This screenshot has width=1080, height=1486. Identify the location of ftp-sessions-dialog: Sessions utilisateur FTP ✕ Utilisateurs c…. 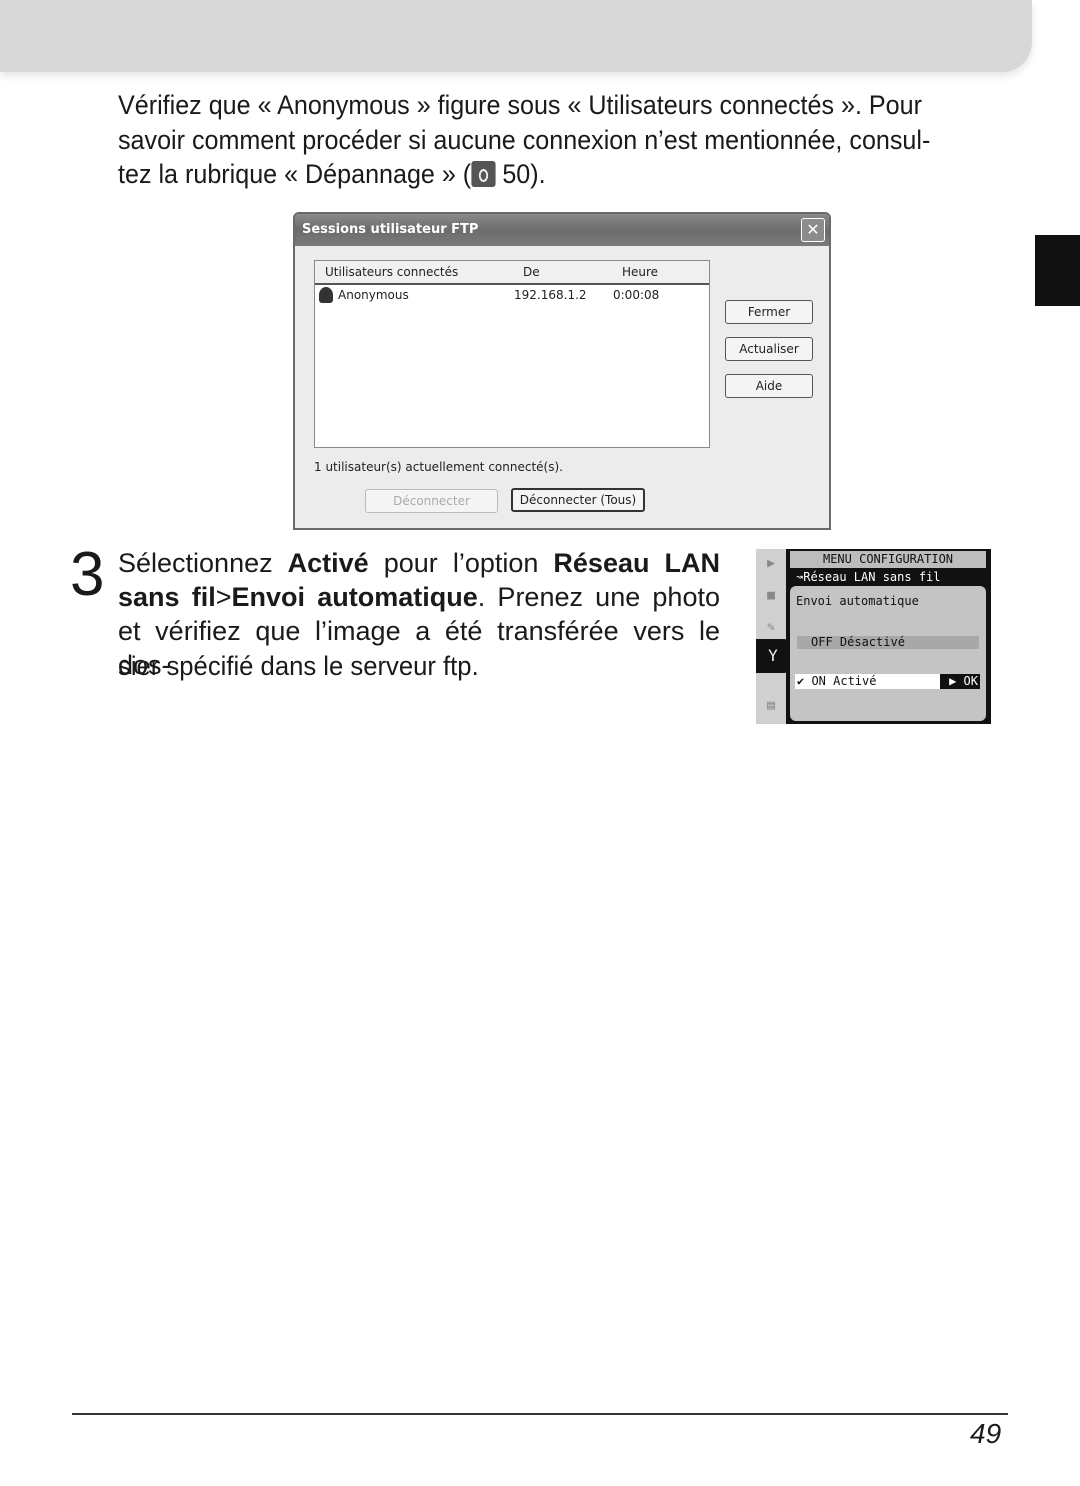
(562, 371).